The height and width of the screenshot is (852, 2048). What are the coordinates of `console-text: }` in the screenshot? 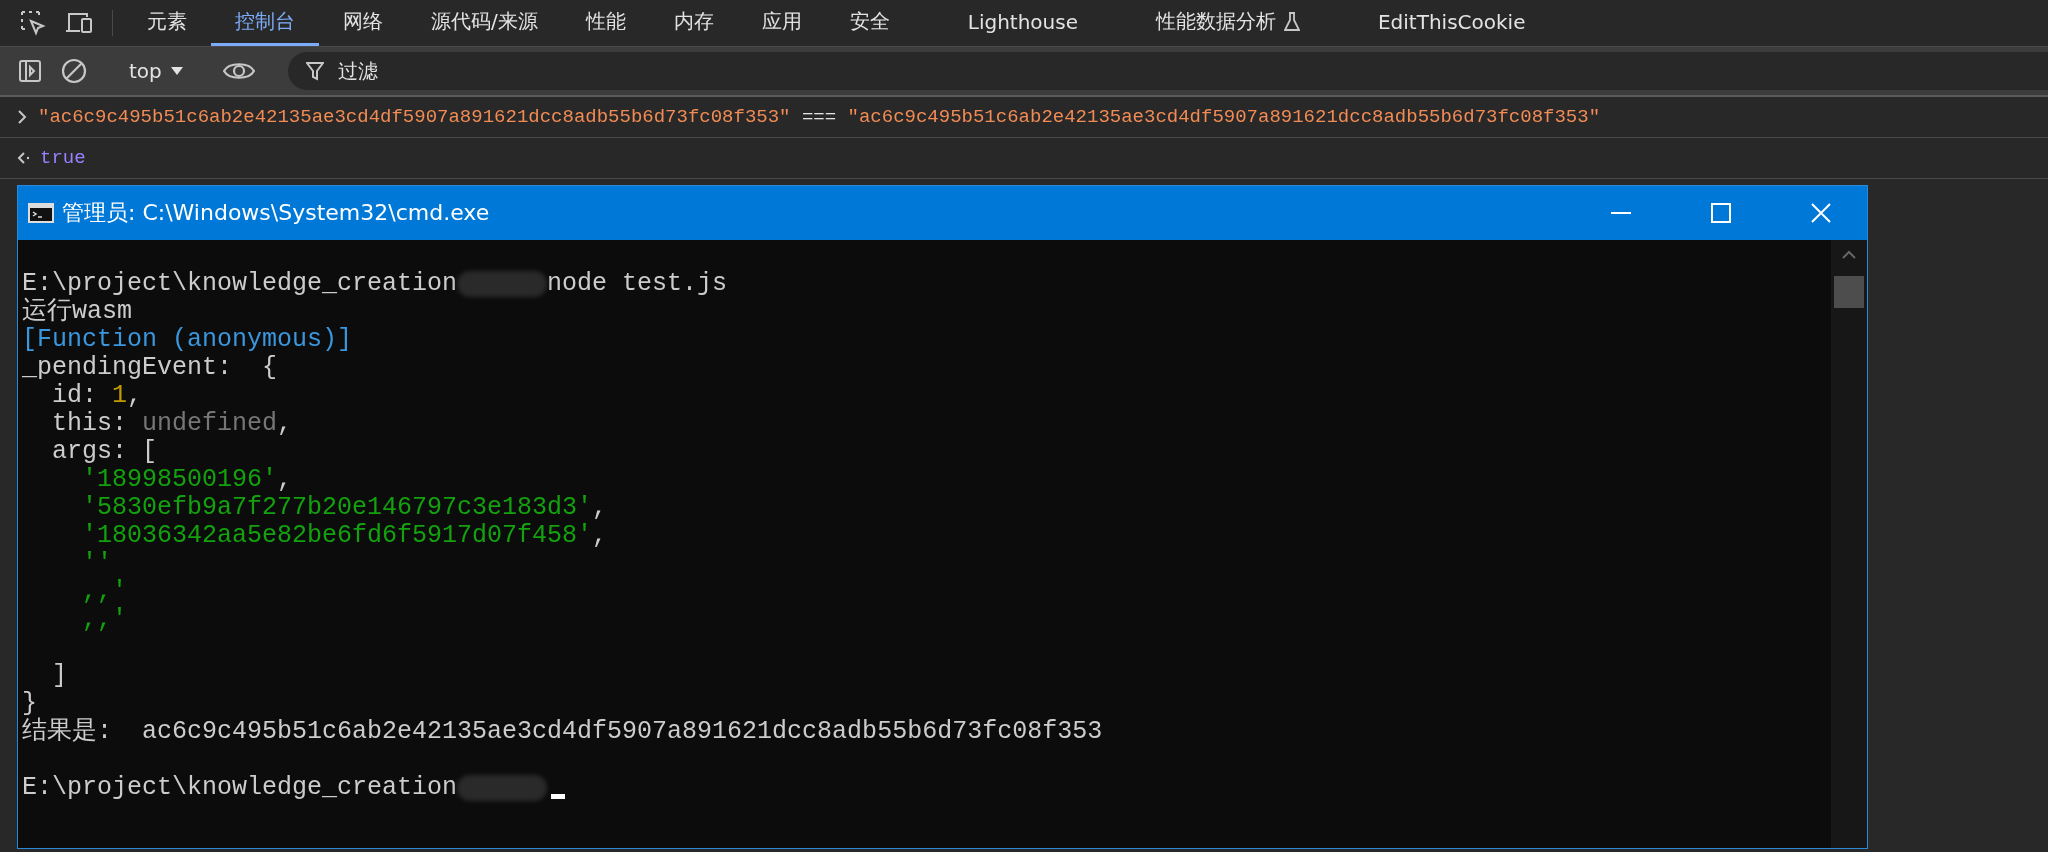 It's located at (29, 704).